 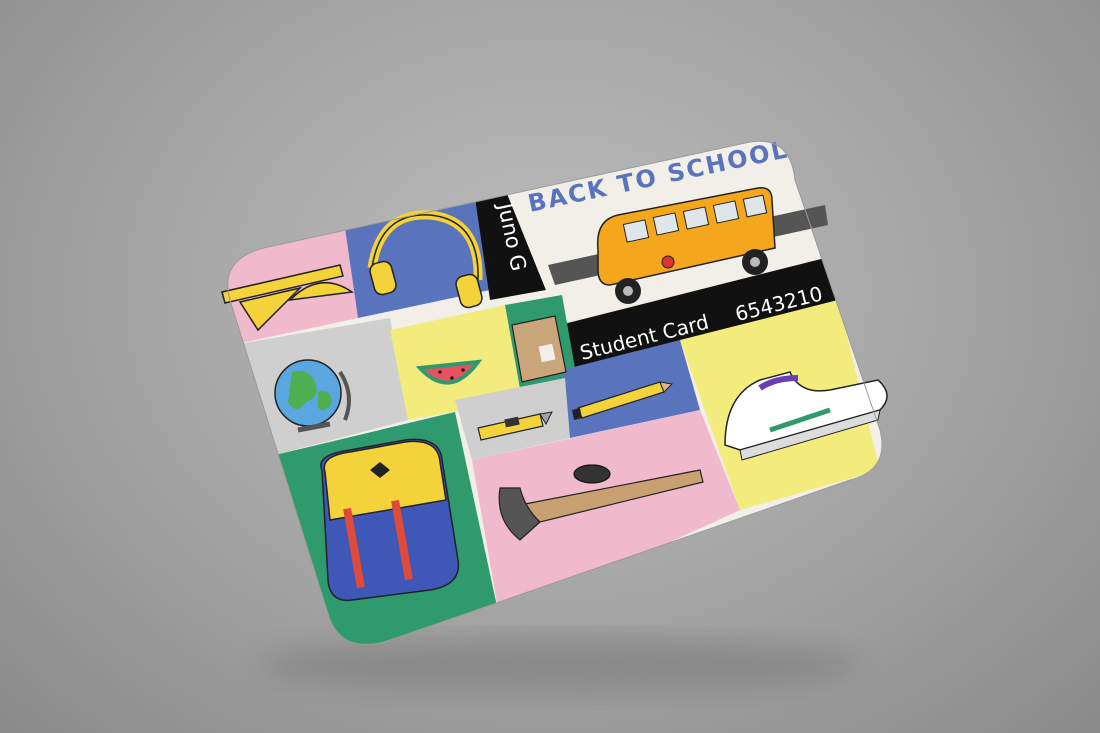 I want to click on backpack-icon, so click(x=390, y=520).